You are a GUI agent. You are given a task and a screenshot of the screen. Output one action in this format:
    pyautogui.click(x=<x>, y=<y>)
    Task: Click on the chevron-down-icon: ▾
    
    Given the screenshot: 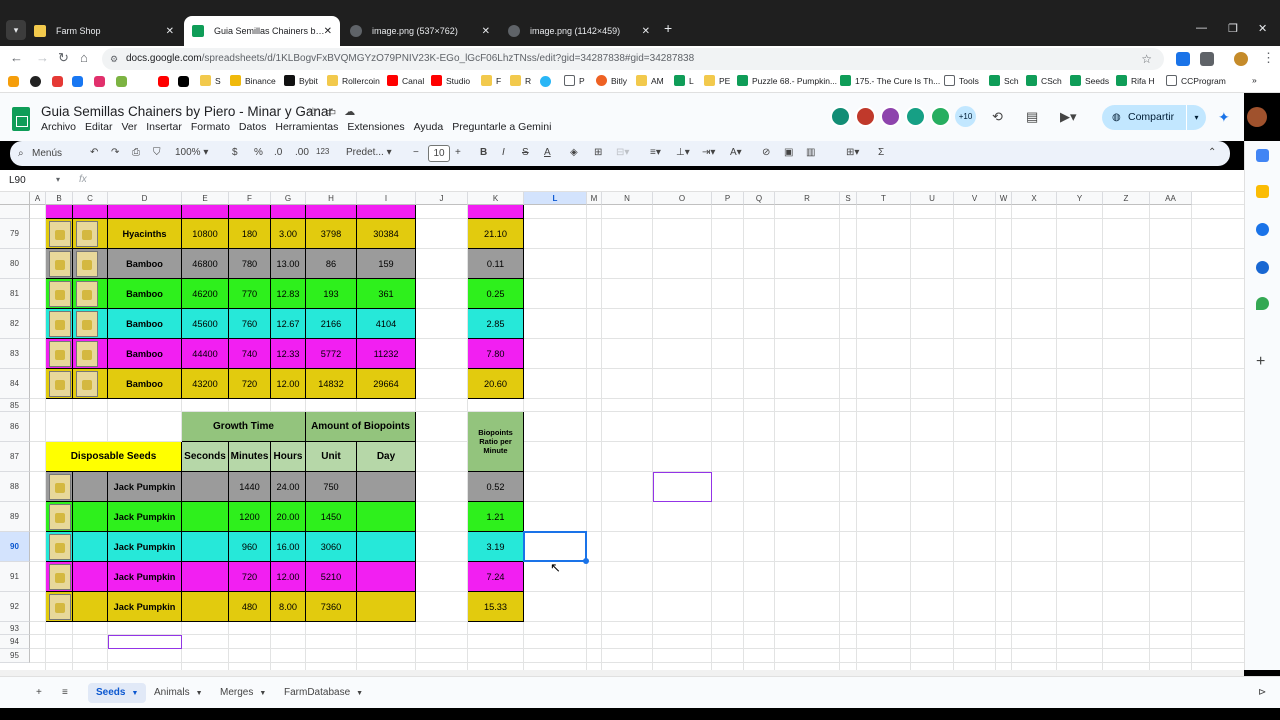 What is the action you would take?
    pyautogui.click(x=1196, y=117)
    